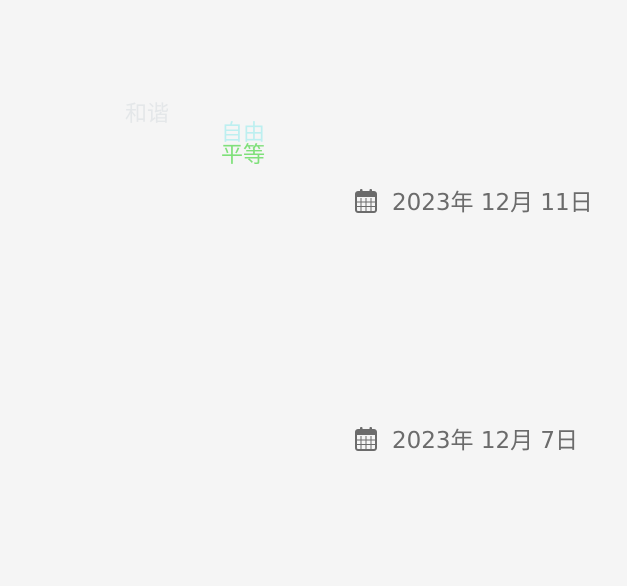 The image size is (627, 586). What do you see at coordinates (492, 202) in the screenshot?
I see `post-date-text: 2023年 12月 11日` at bounding box center [492, 202].